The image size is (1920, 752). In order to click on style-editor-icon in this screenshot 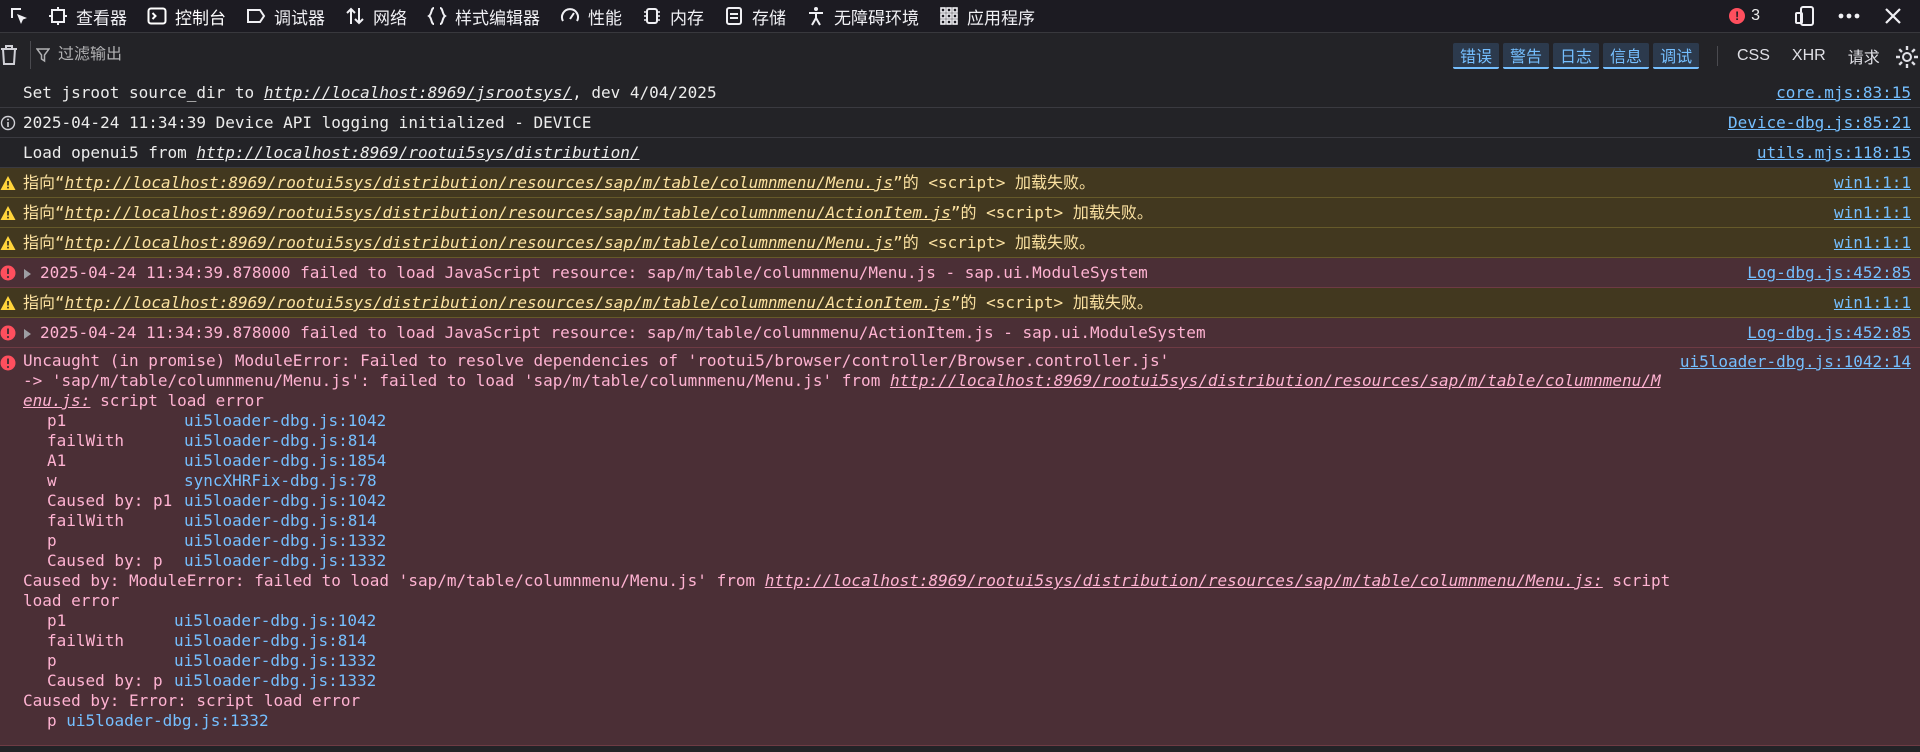, I will do `click(437, 16)`.